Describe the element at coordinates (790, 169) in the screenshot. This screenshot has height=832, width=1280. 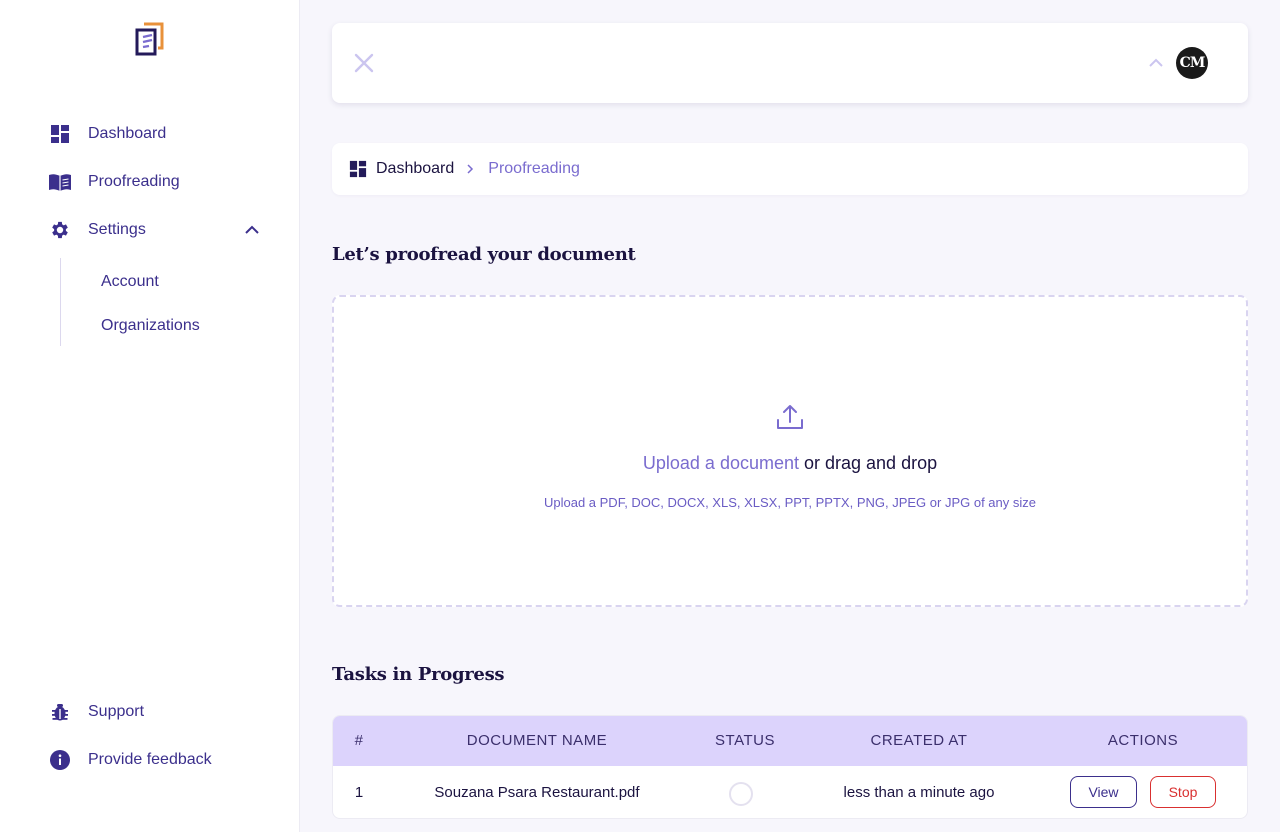
I see `breadcrumb: Dashboard Proofreading` at that location.